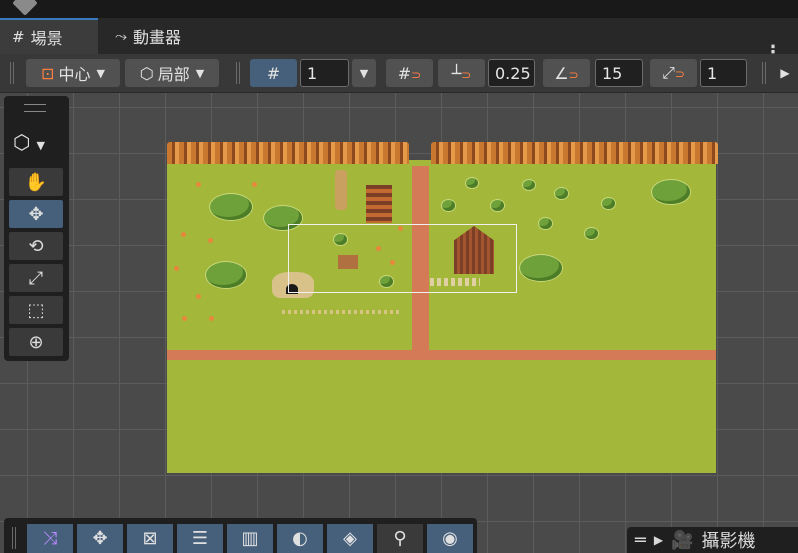 The width and height of the screenshot is (798, 553). Describe the element at coordinates (399, 9) in the screenshot. I see `title-bar` at that location.